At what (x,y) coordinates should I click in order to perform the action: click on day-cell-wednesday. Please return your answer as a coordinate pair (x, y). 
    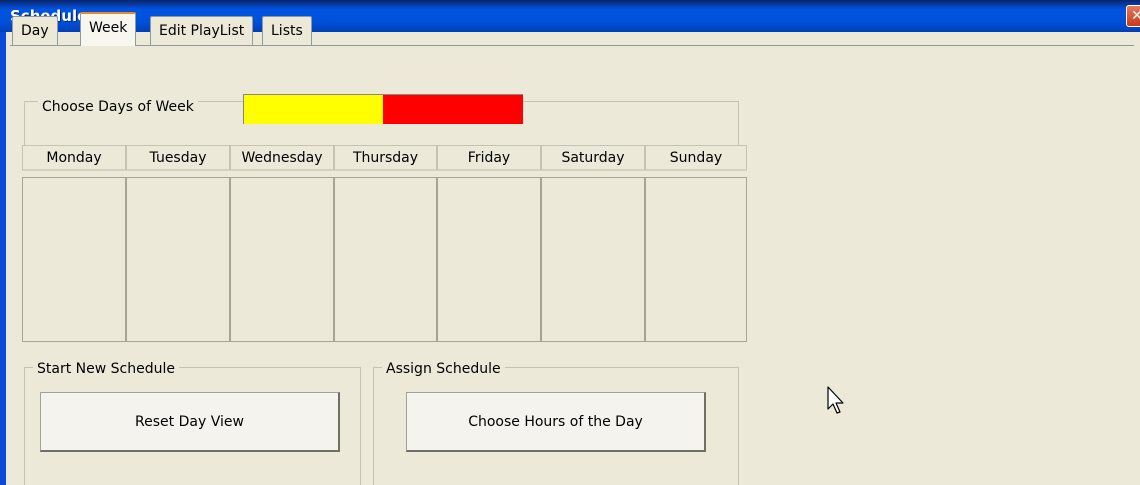
    Looking at the image, I should click on (282, 259).